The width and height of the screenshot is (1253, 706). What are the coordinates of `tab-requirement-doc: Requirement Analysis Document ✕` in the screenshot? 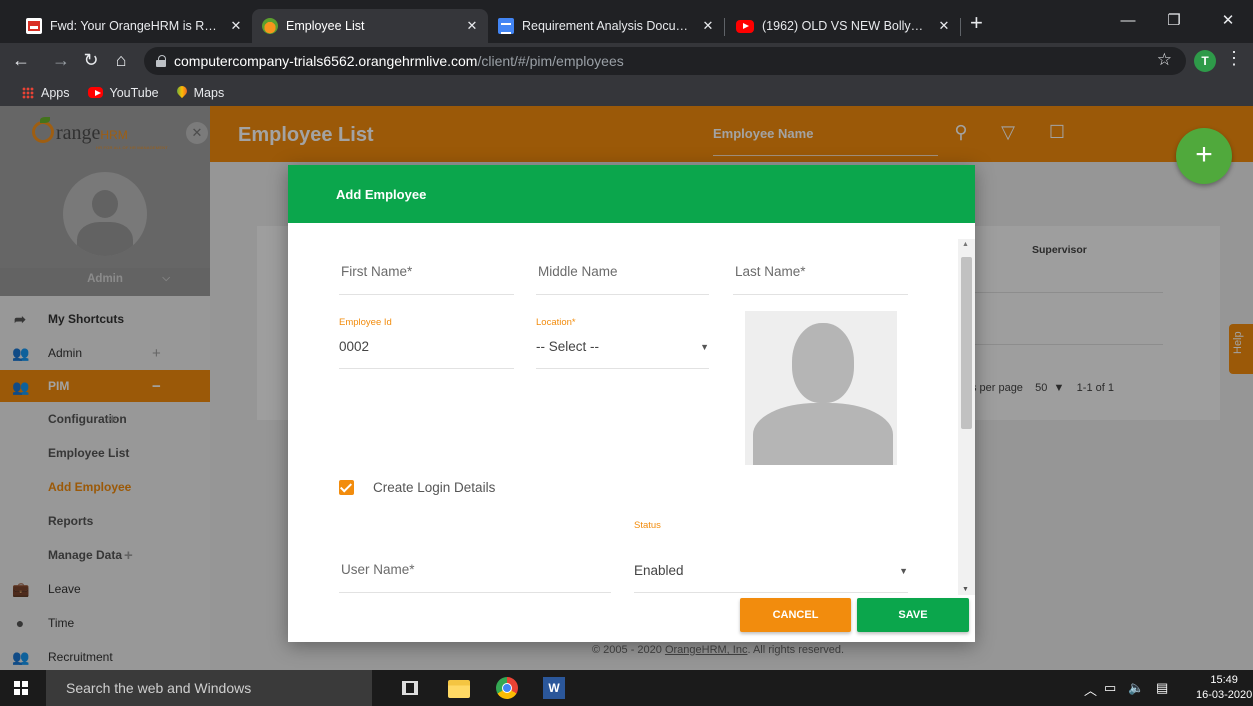 It's located at (606, 26).